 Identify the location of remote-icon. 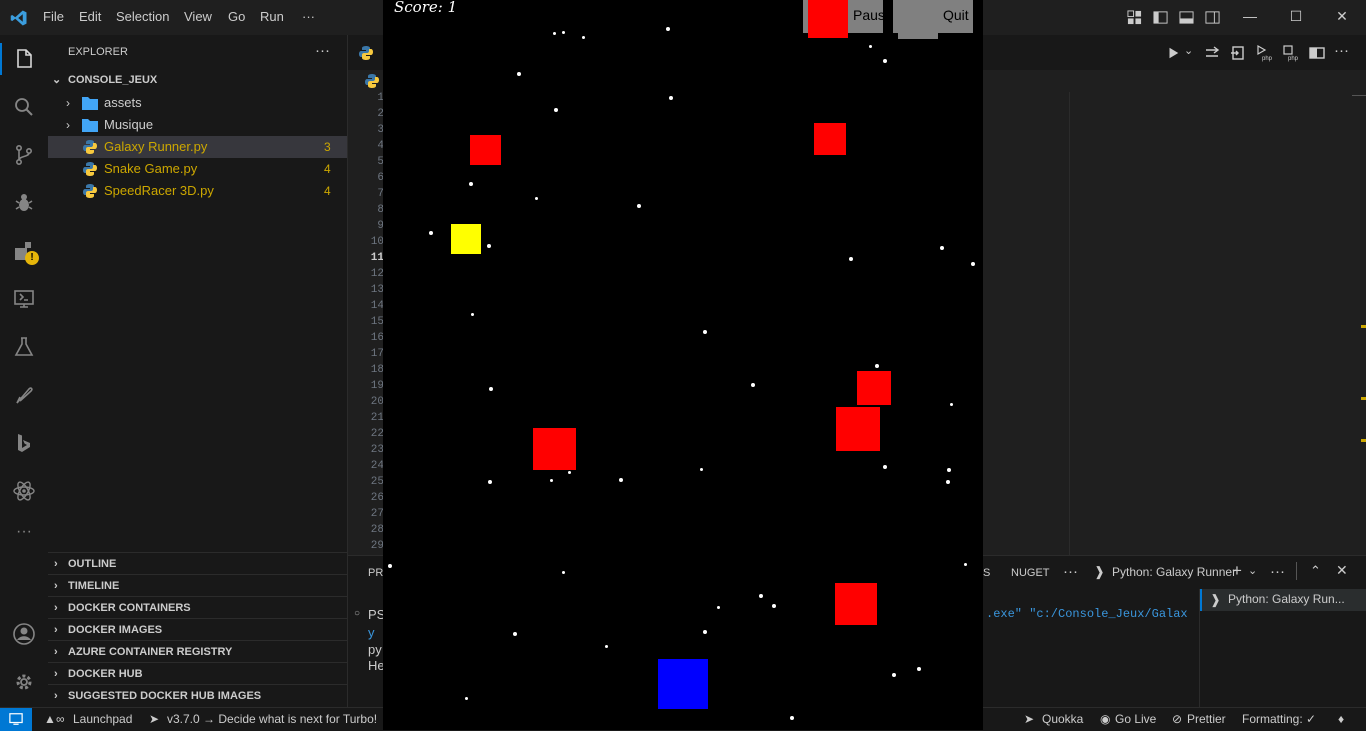
(16, 719).